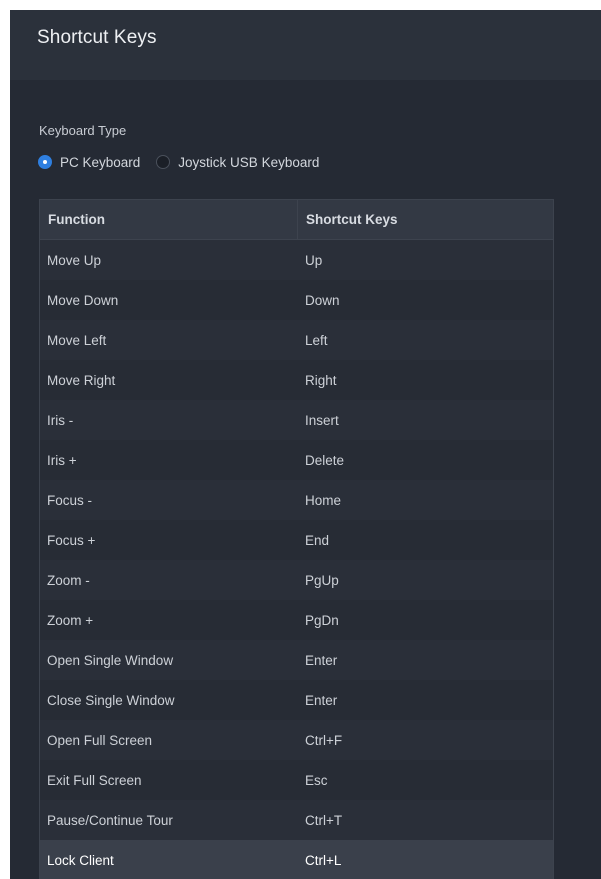  Describe the element at coordinates (62, 460) in the screenshot. I see `function-cell: Iris +` at that location.